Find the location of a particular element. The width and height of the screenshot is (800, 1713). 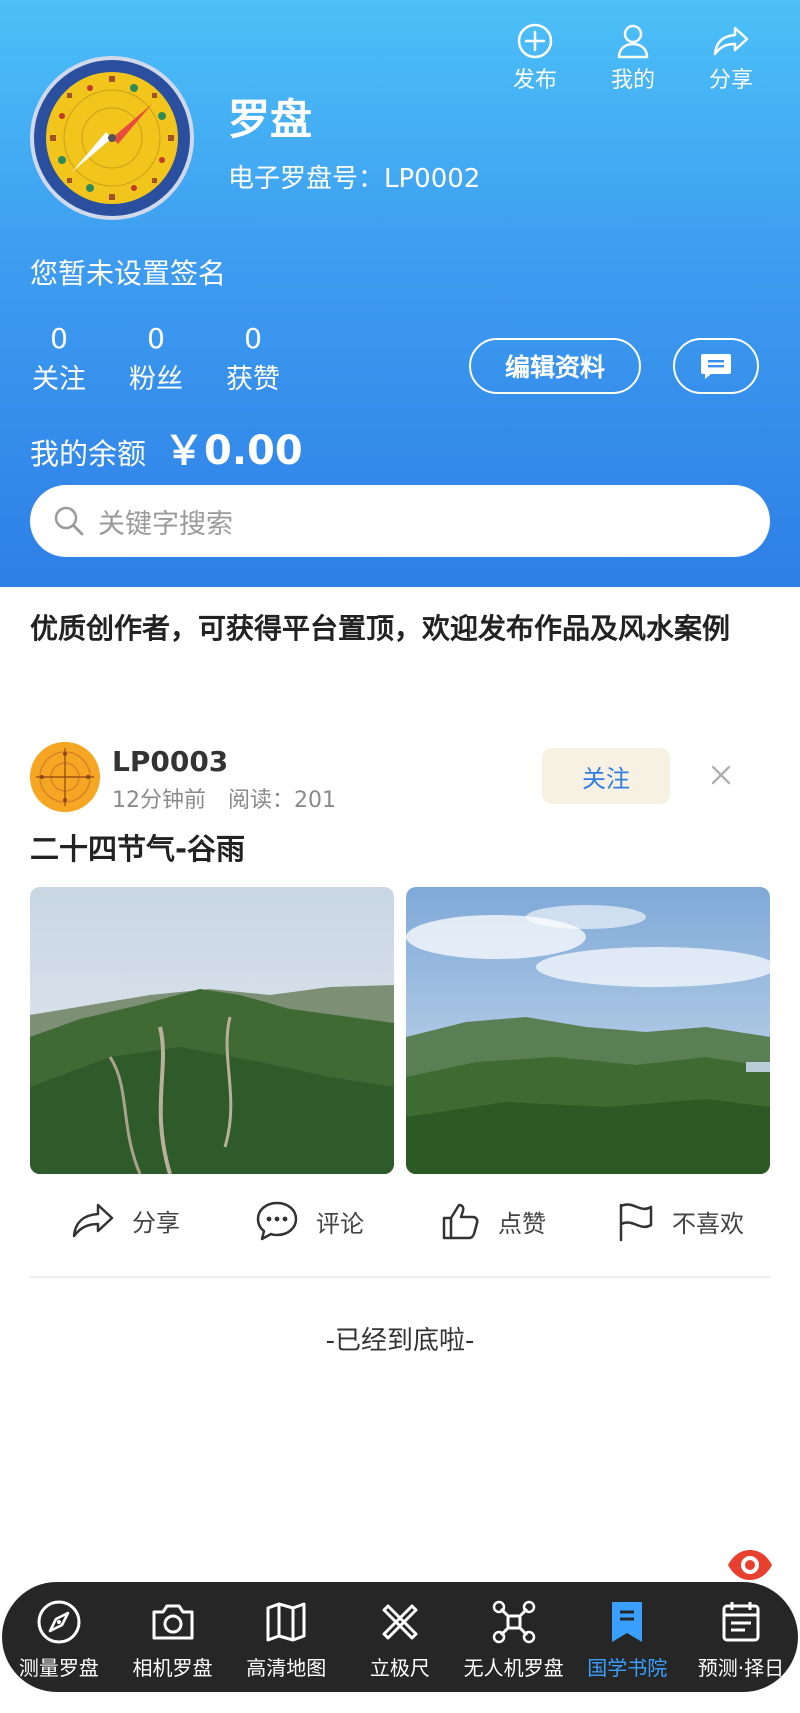

search-icon is located at coordinates (69, 521).